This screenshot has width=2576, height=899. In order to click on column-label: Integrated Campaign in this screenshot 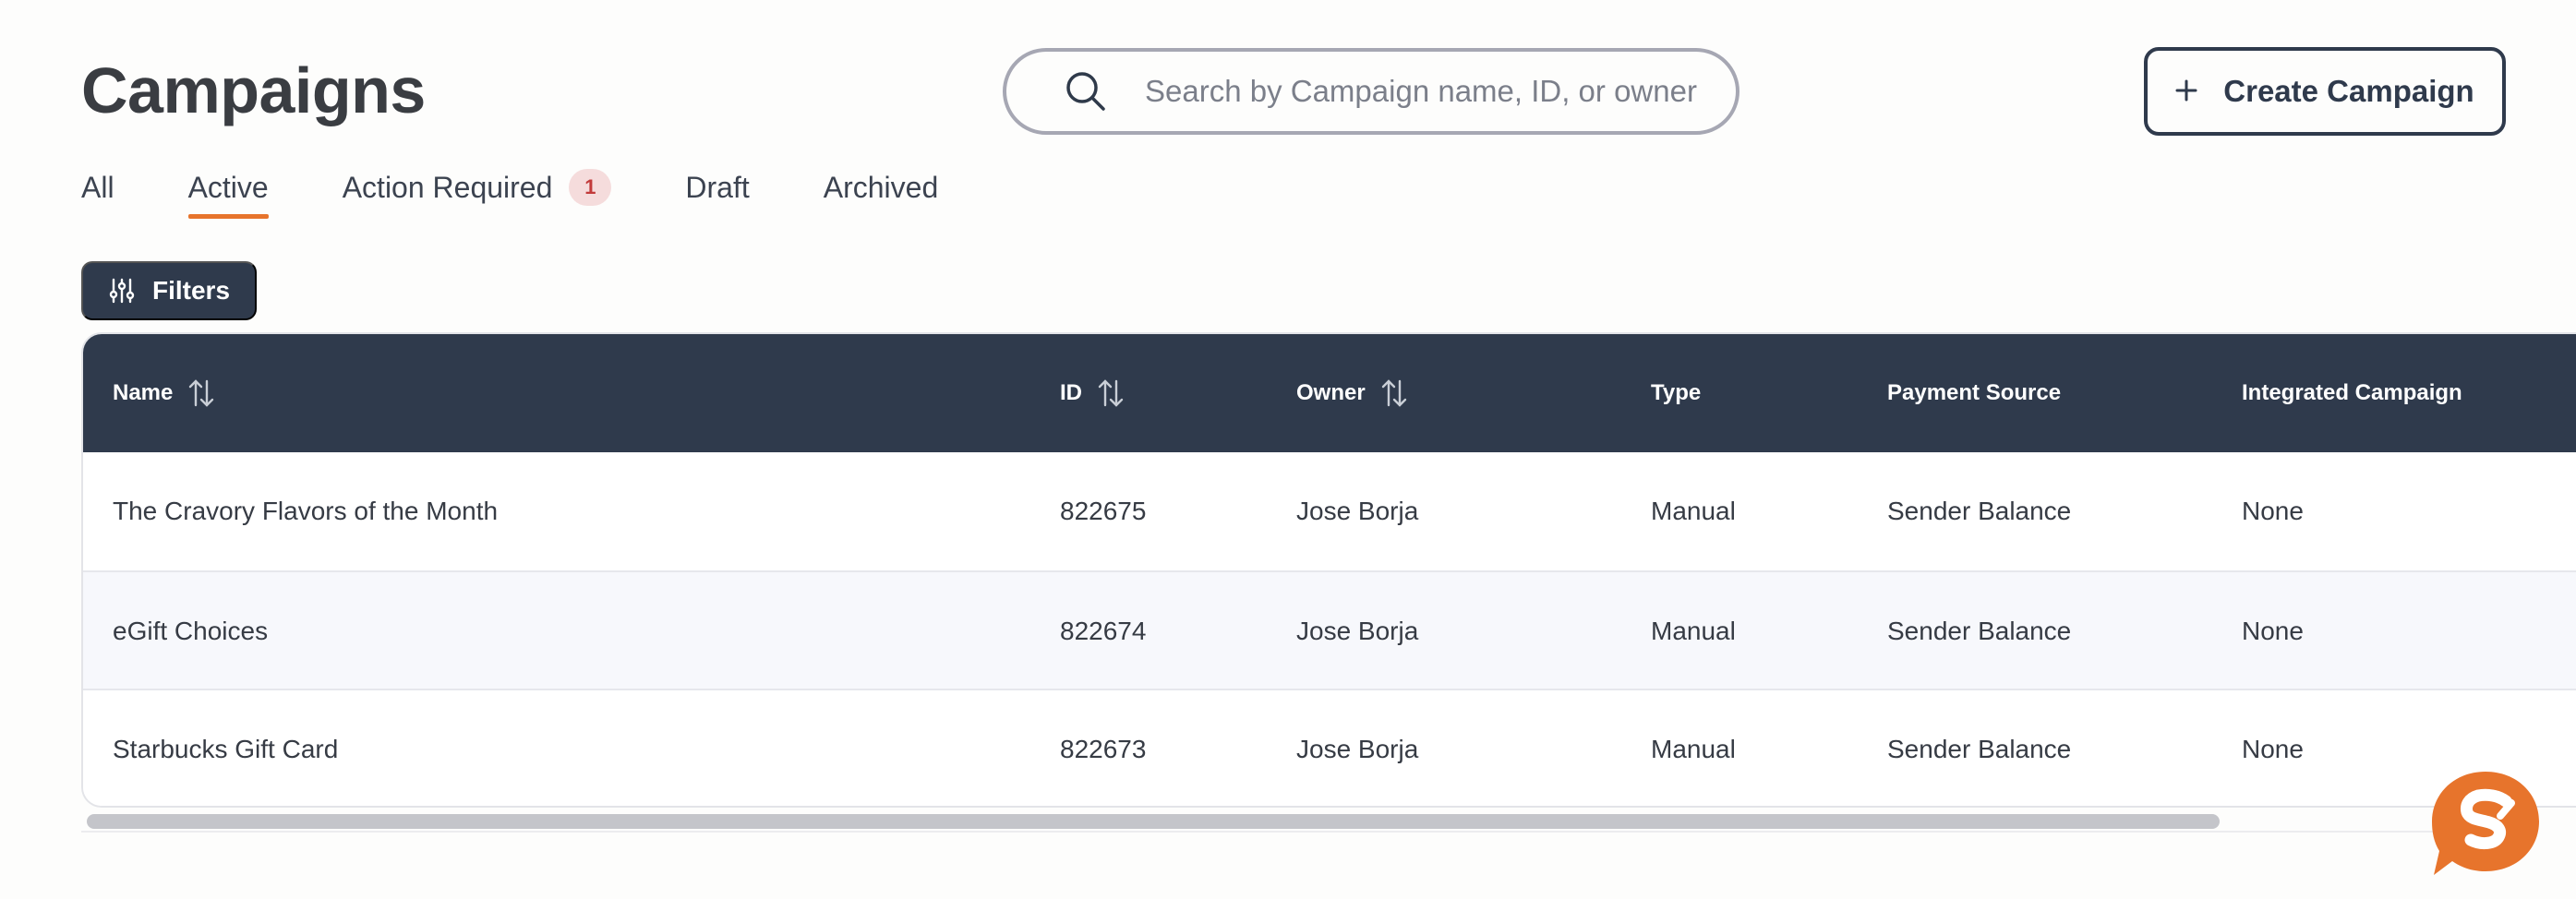, I will do `click(2352, 392)`.